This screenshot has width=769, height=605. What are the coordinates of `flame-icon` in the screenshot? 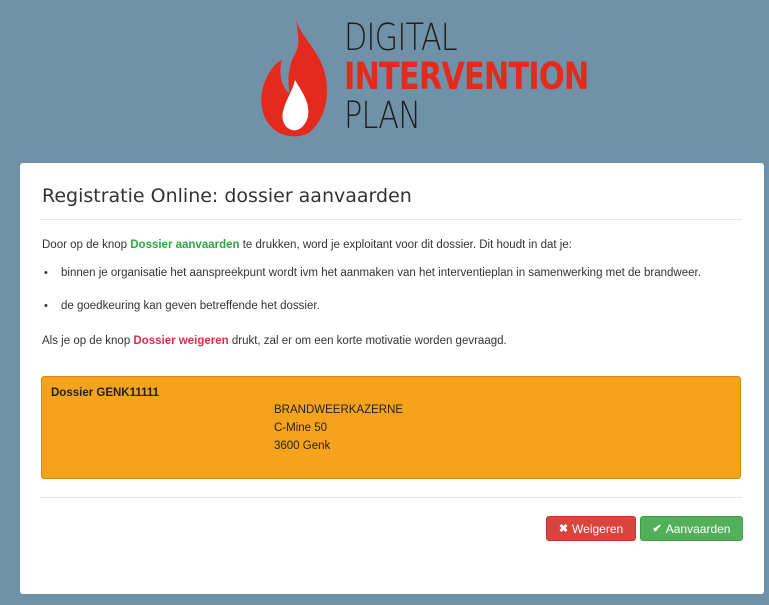 It's located at (294, 78).